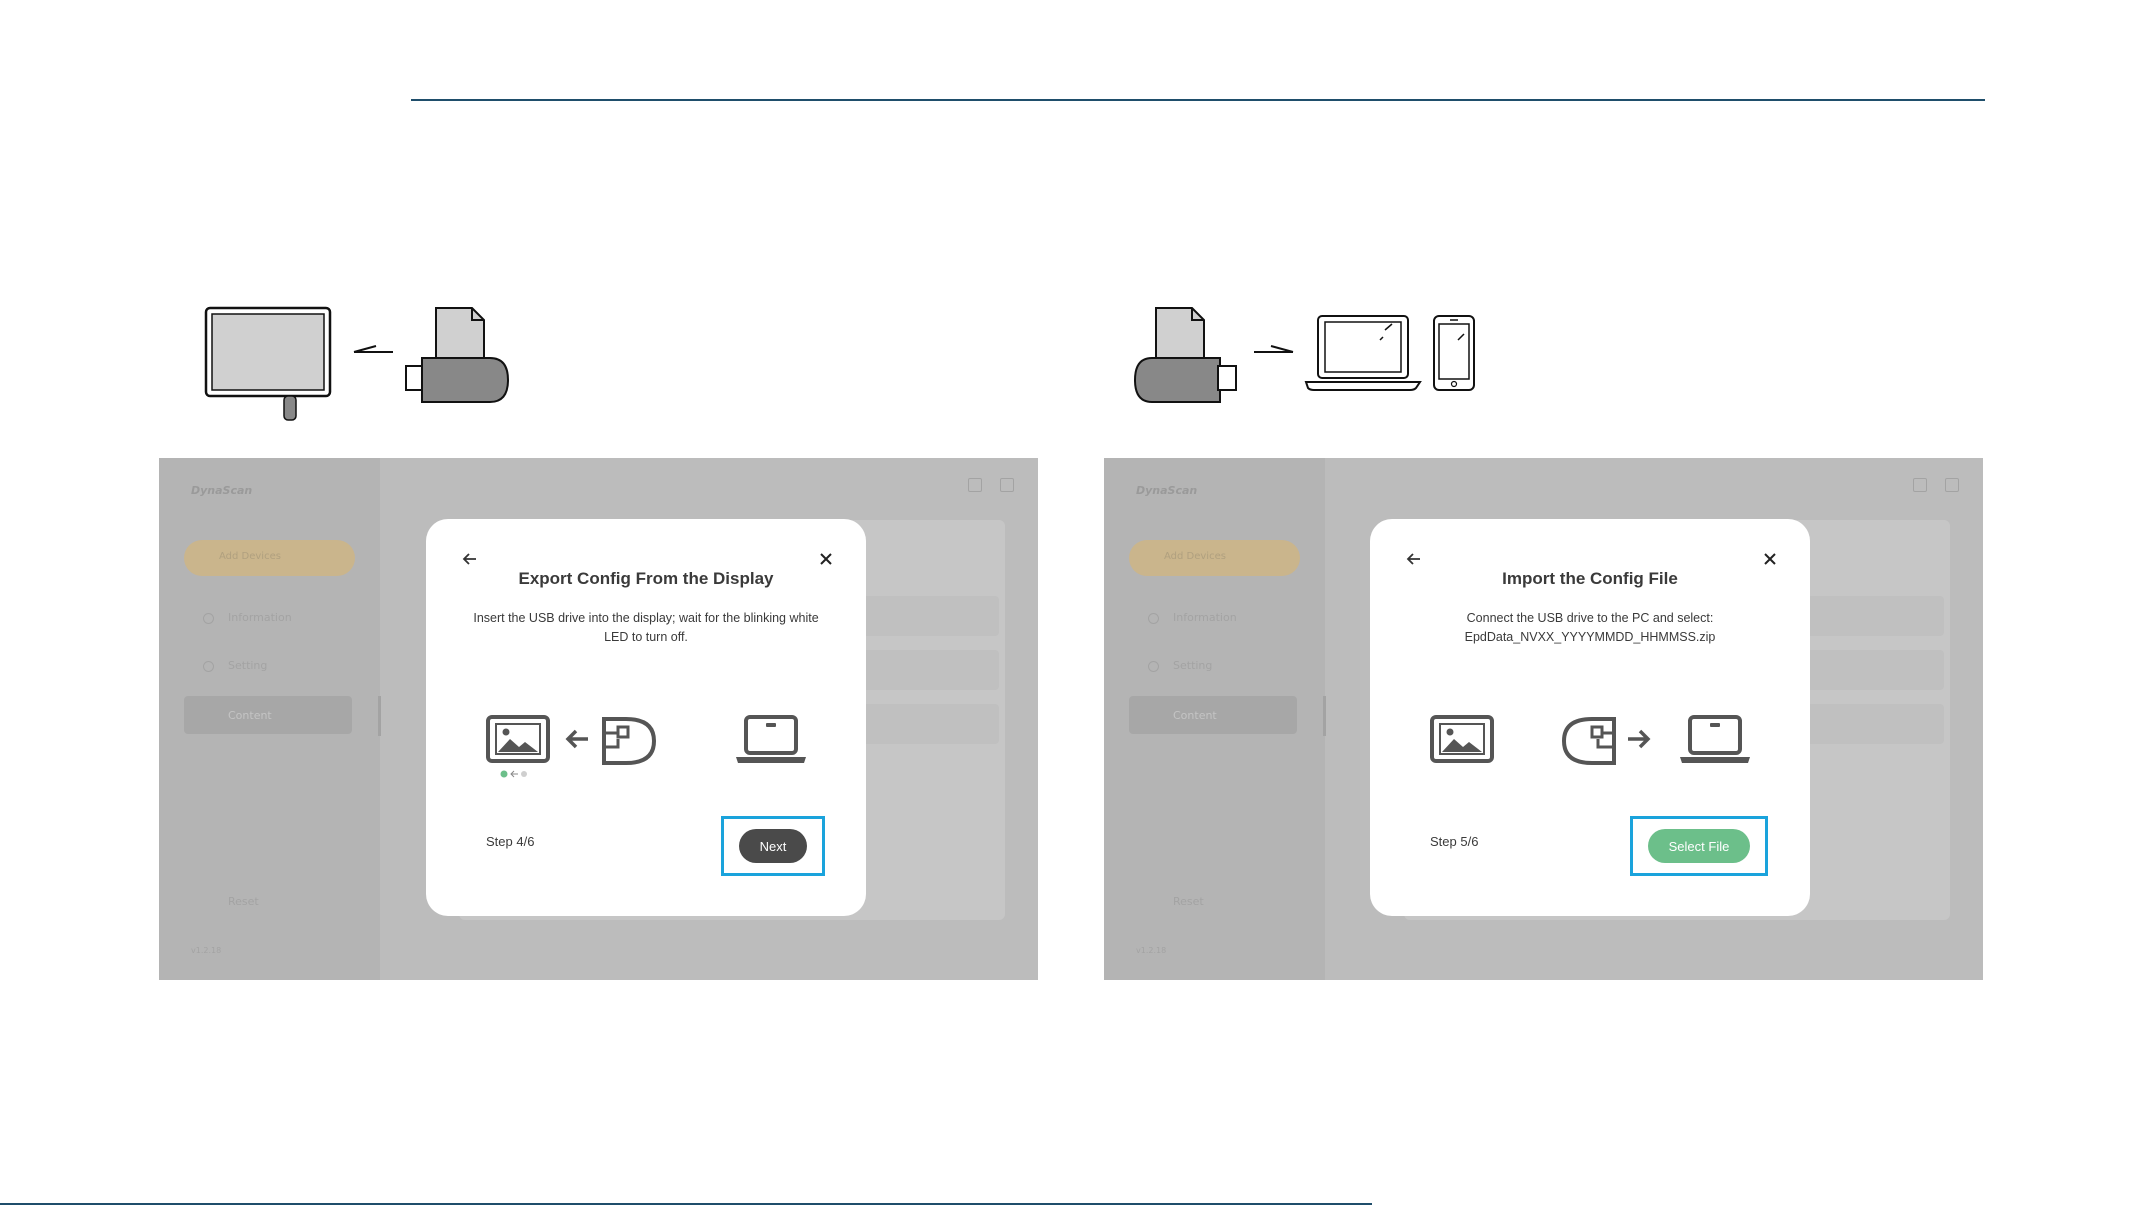 Image resolution: width=2134 pixels, height=1205 pixels. What do you see at coordinates (646, 578) in the screenshot?
I see `modal-title: Export Config From the Display` at bounding box center [646, 578].